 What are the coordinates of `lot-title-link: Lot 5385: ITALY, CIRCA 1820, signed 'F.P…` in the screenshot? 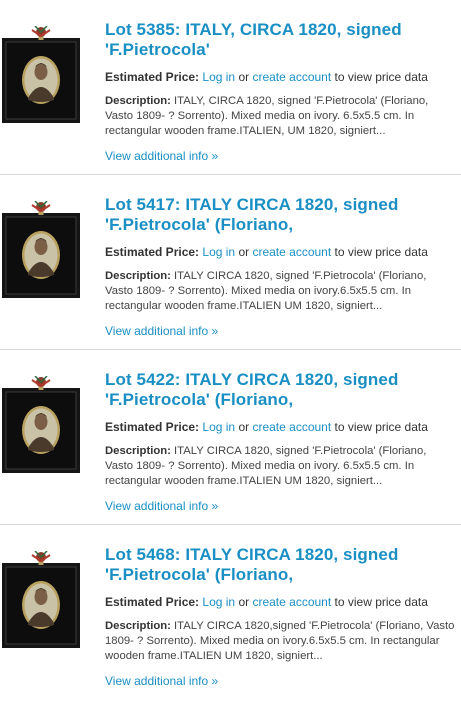 It's located at (281, 40).